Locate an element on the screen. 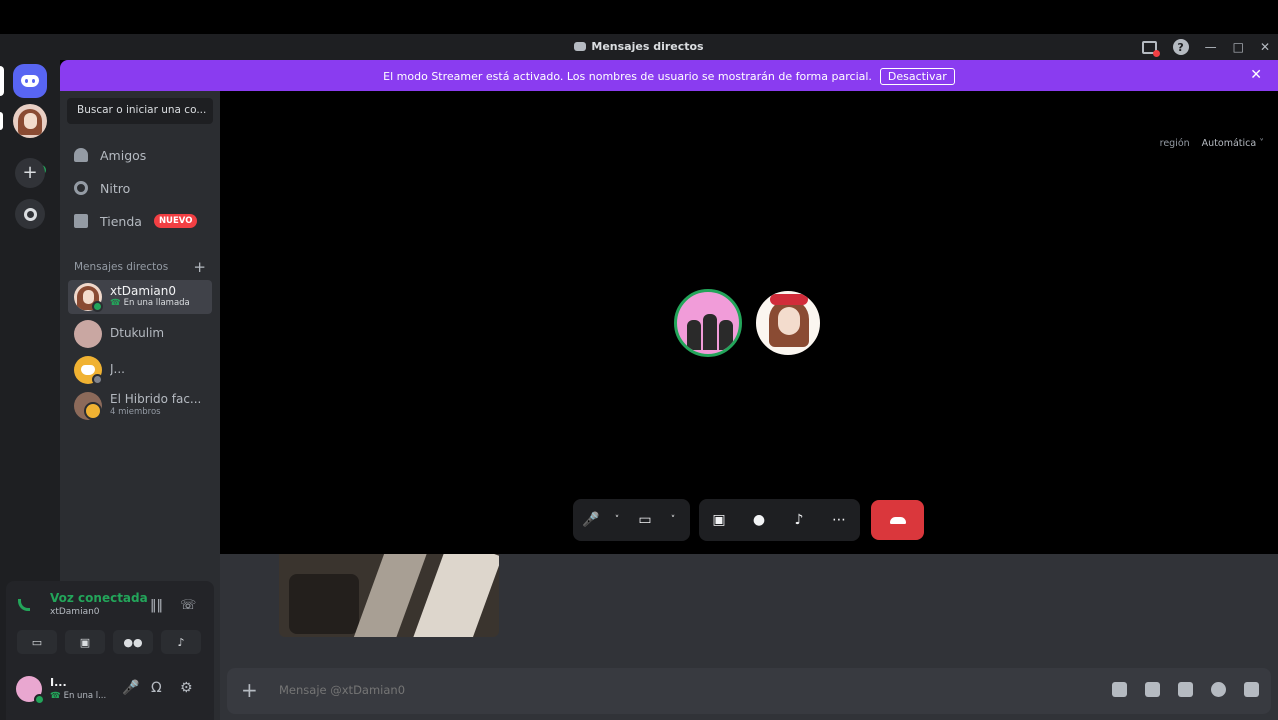 The width and height of the screenshot is (1278, 720). region-value: Automática is located at coordinates (1229, 143).